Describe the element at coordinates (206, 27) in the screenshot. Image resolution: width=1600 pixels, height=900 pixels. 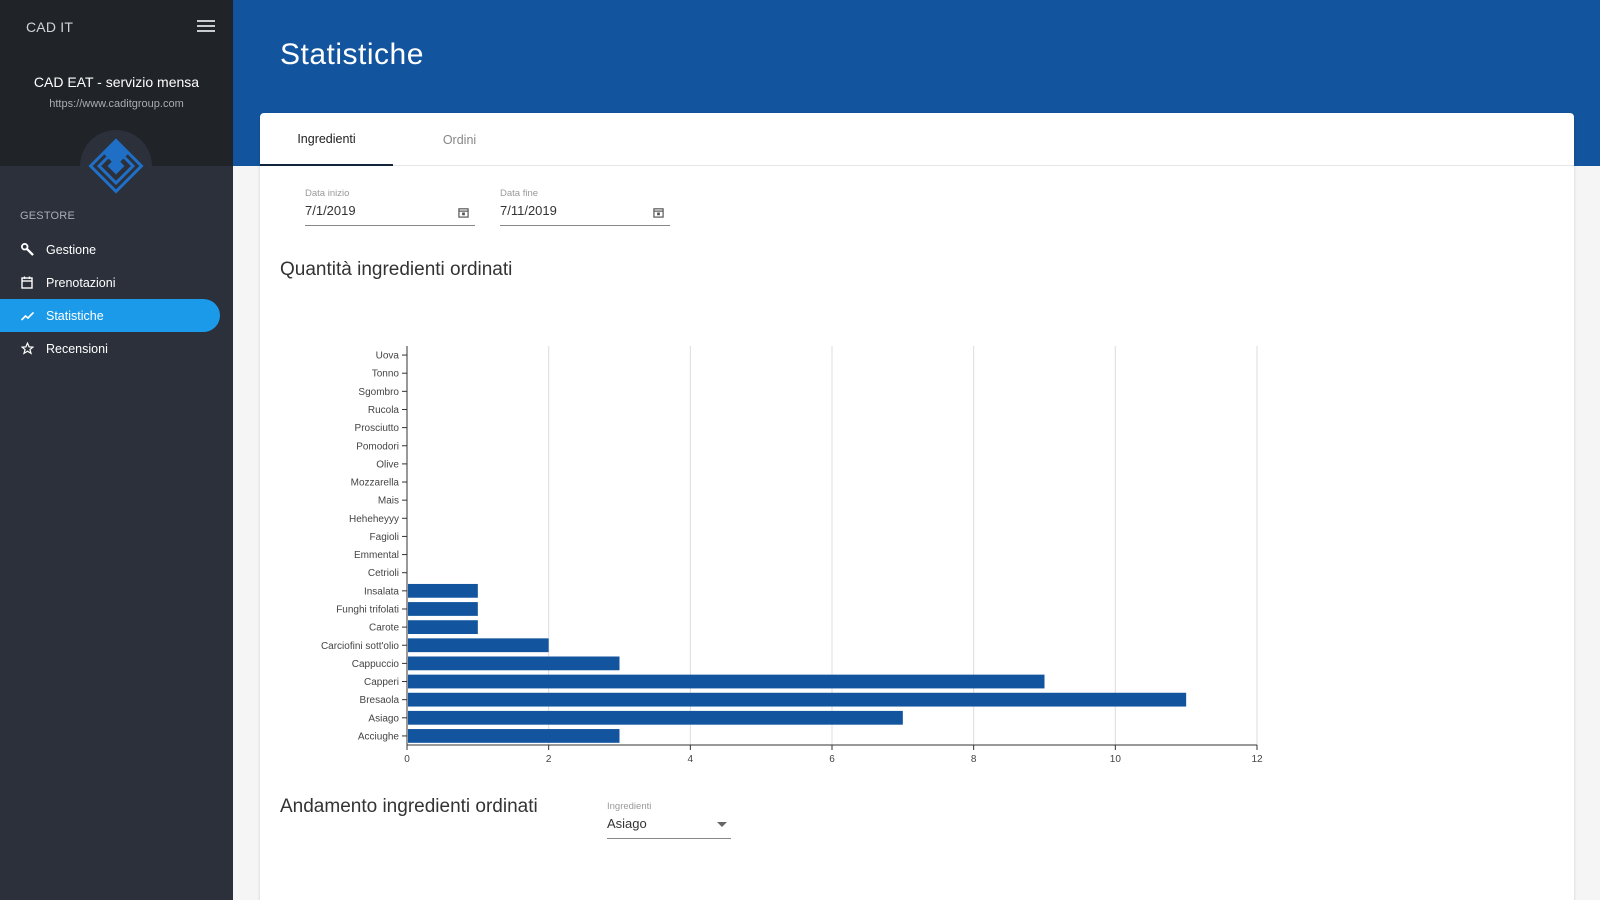
I see `hamburger-menu-icon` at that location.